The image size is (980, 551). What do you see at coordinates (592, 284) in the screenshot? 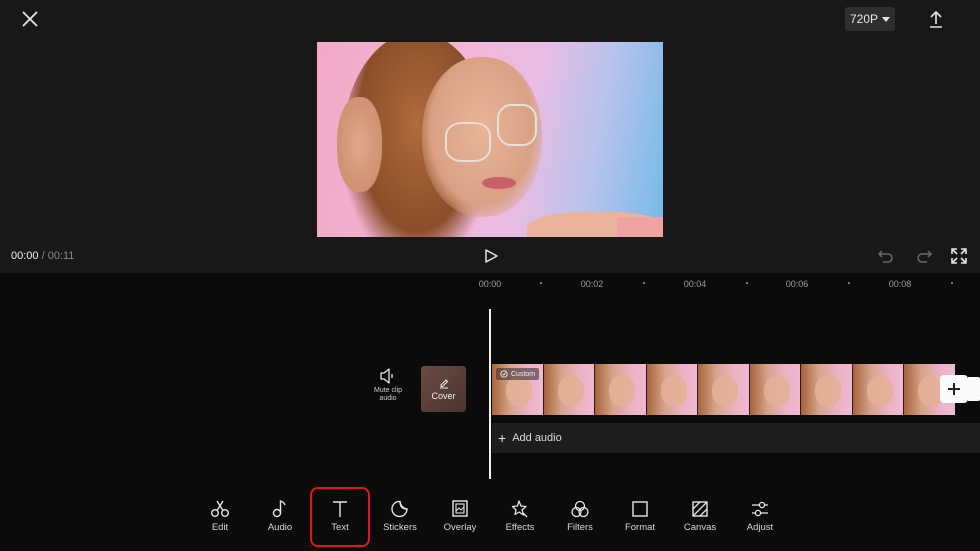
I see `ruler-tick: 00:02` at bounding box center [592, 284].